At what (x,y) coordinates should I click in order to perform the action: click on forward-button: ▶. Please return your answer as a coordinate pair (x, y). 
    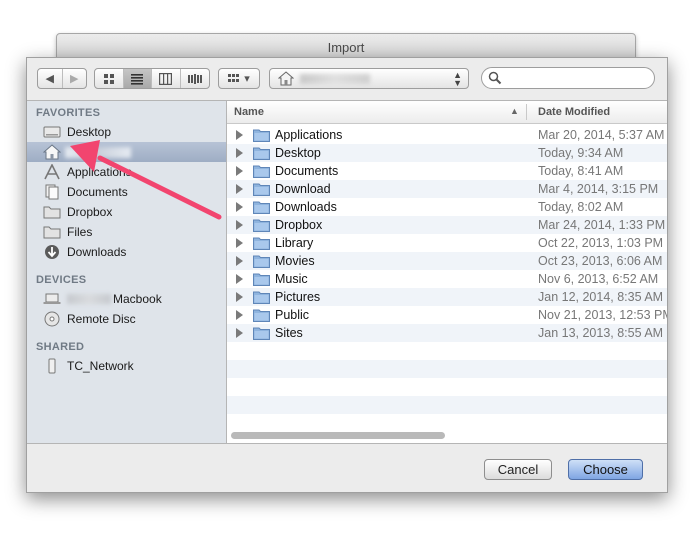
    Looking at the image, I should click on (75, 78).